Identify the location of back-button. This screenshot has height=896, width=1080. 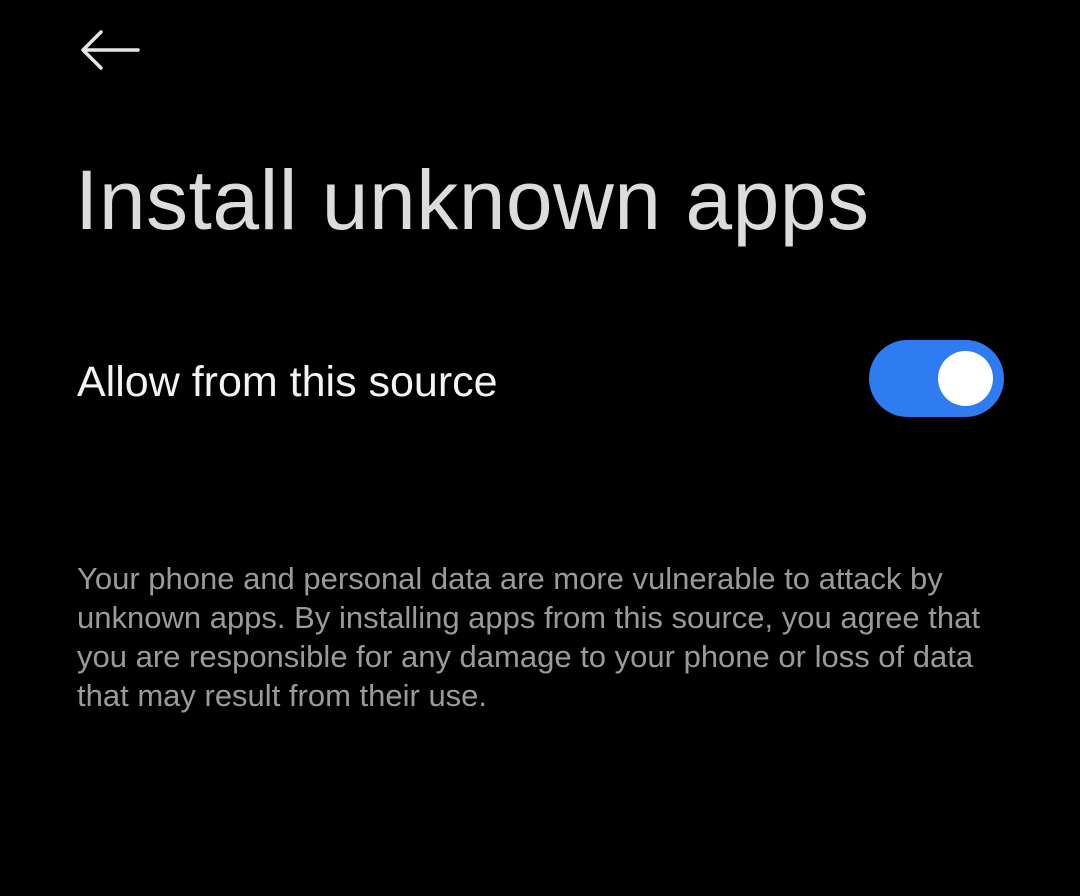
(110, 50).